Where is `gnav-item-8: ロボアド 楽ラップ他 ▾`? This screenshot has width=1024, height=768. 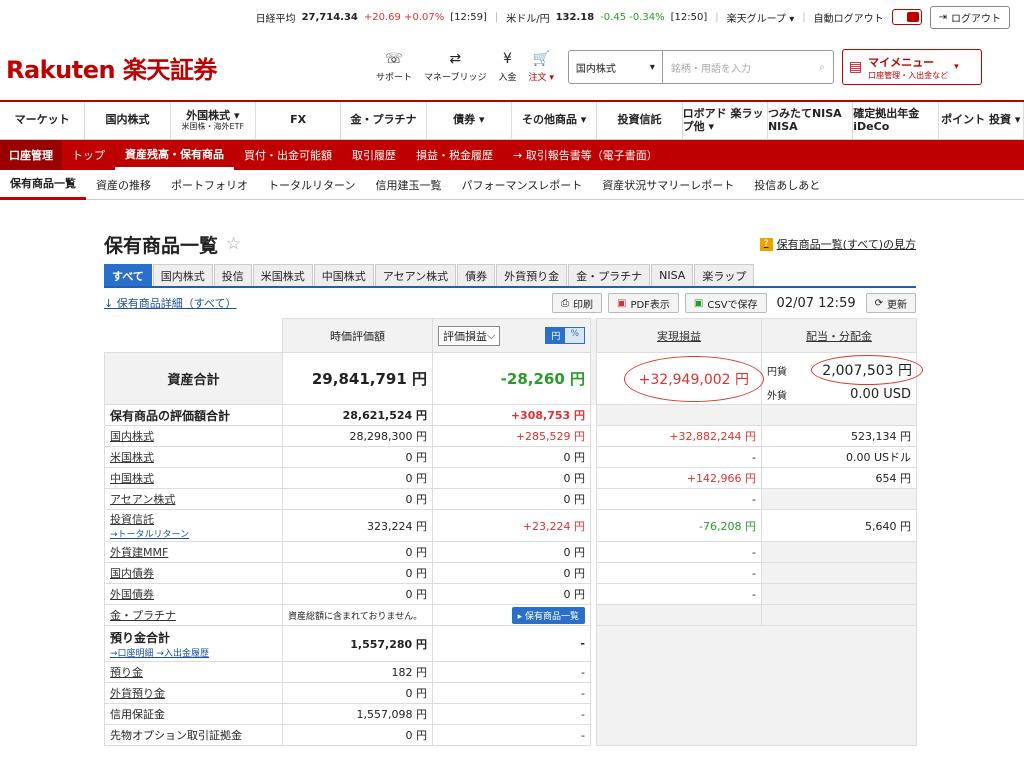 gnav-item-8: ロボアド 楽ラップ他 ▾ is located at coordinates (725, 120).